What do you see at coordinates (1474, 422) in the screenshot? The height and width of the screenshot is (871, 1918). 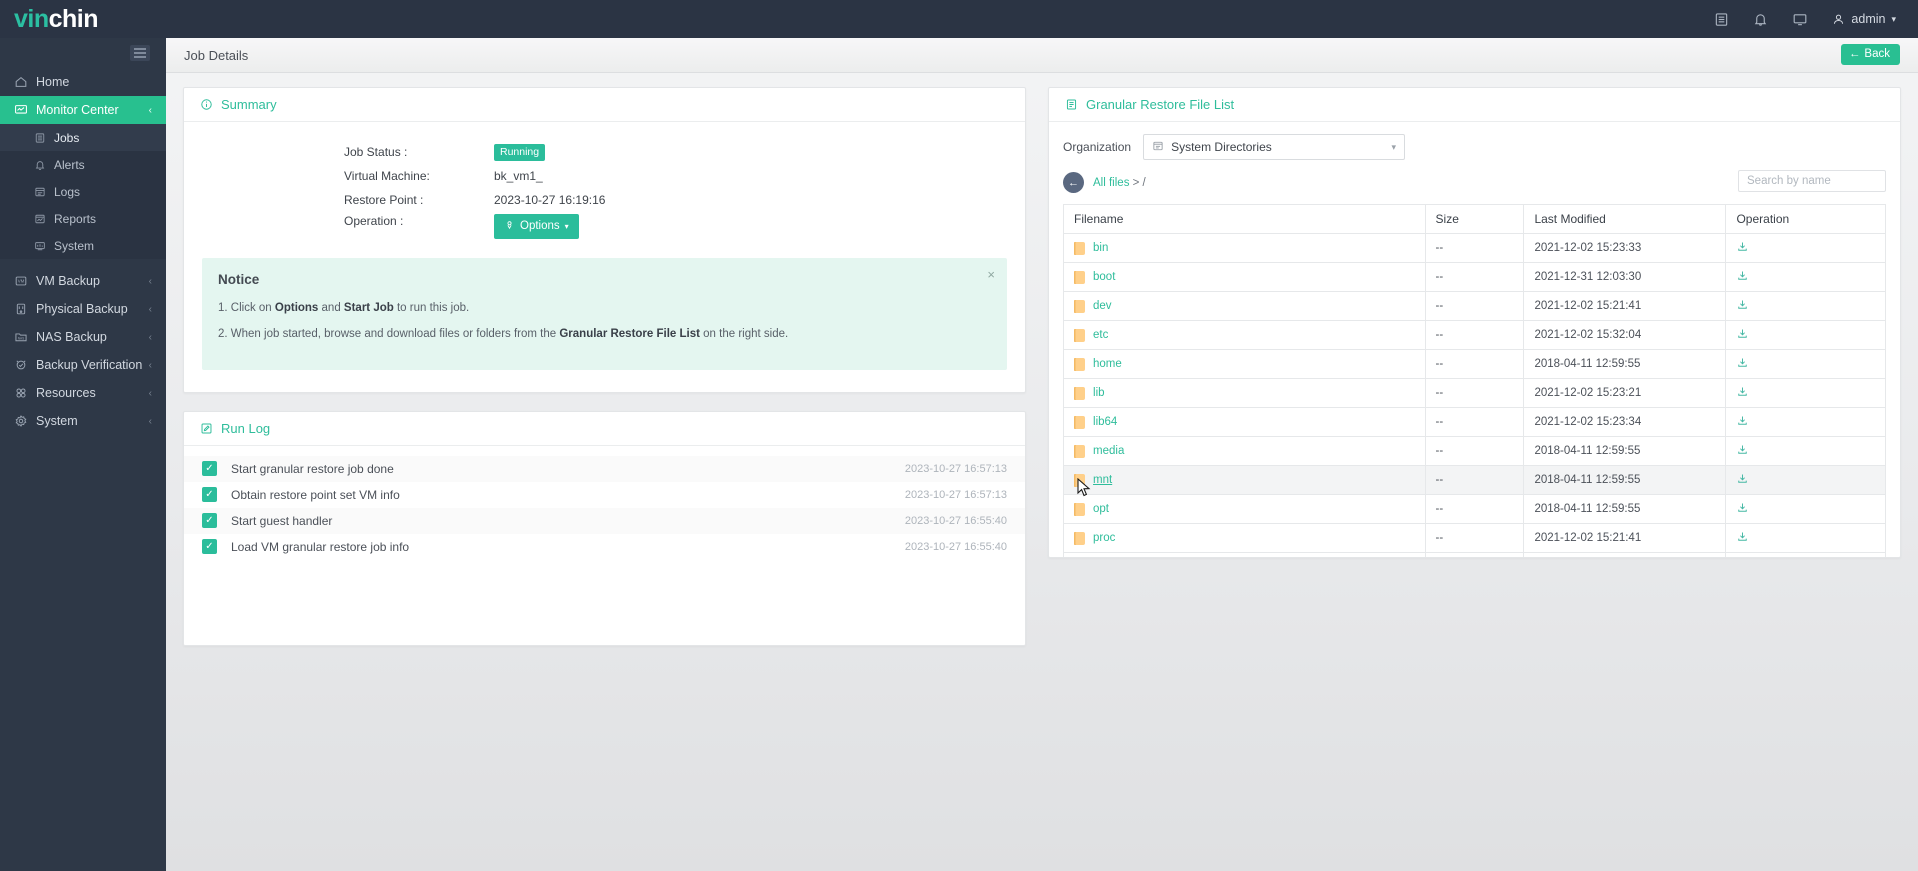 I see `table-row: lib64 -- 2021-12-02 15:23:34` at bounding box center [1474, 422].